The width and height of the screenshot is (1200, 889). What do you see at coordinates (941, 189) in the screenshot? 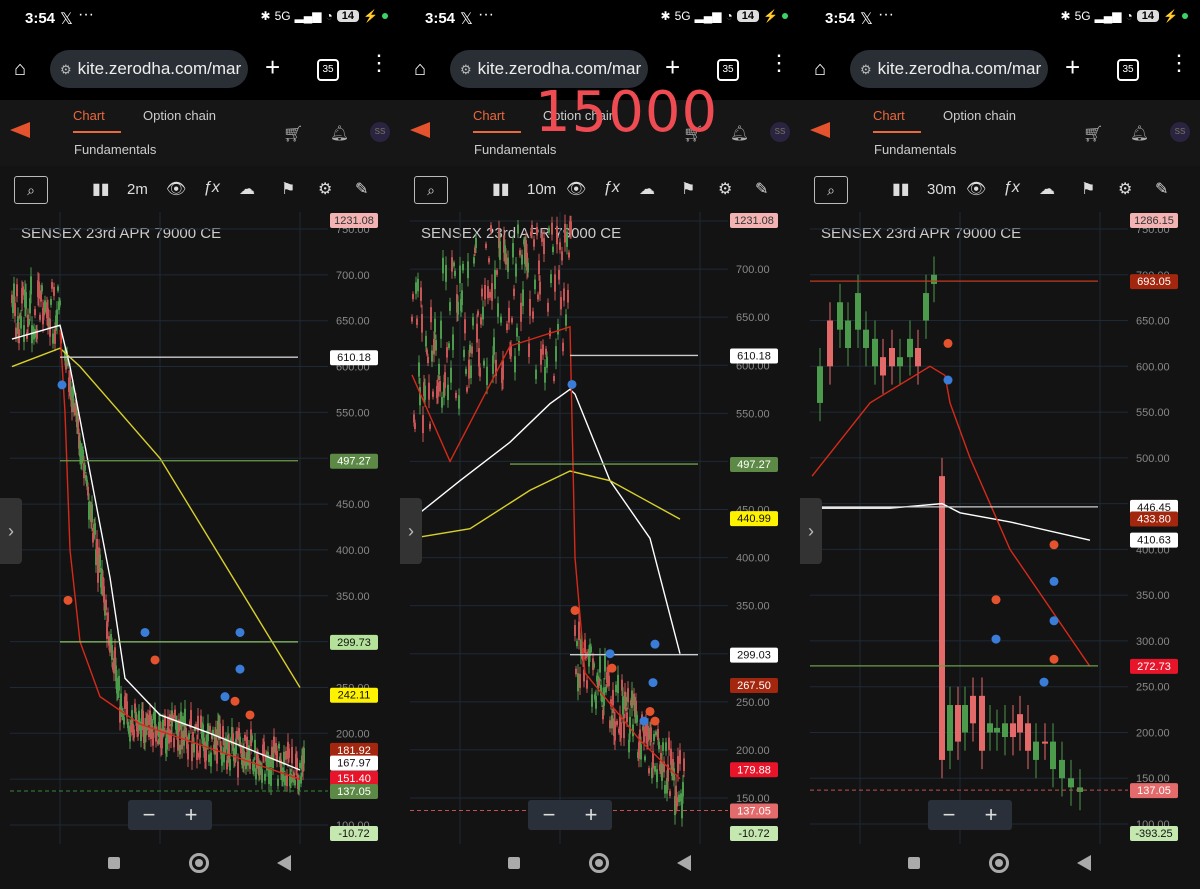
I see `interval-selector: 30m` at bounding box center [941, 189].